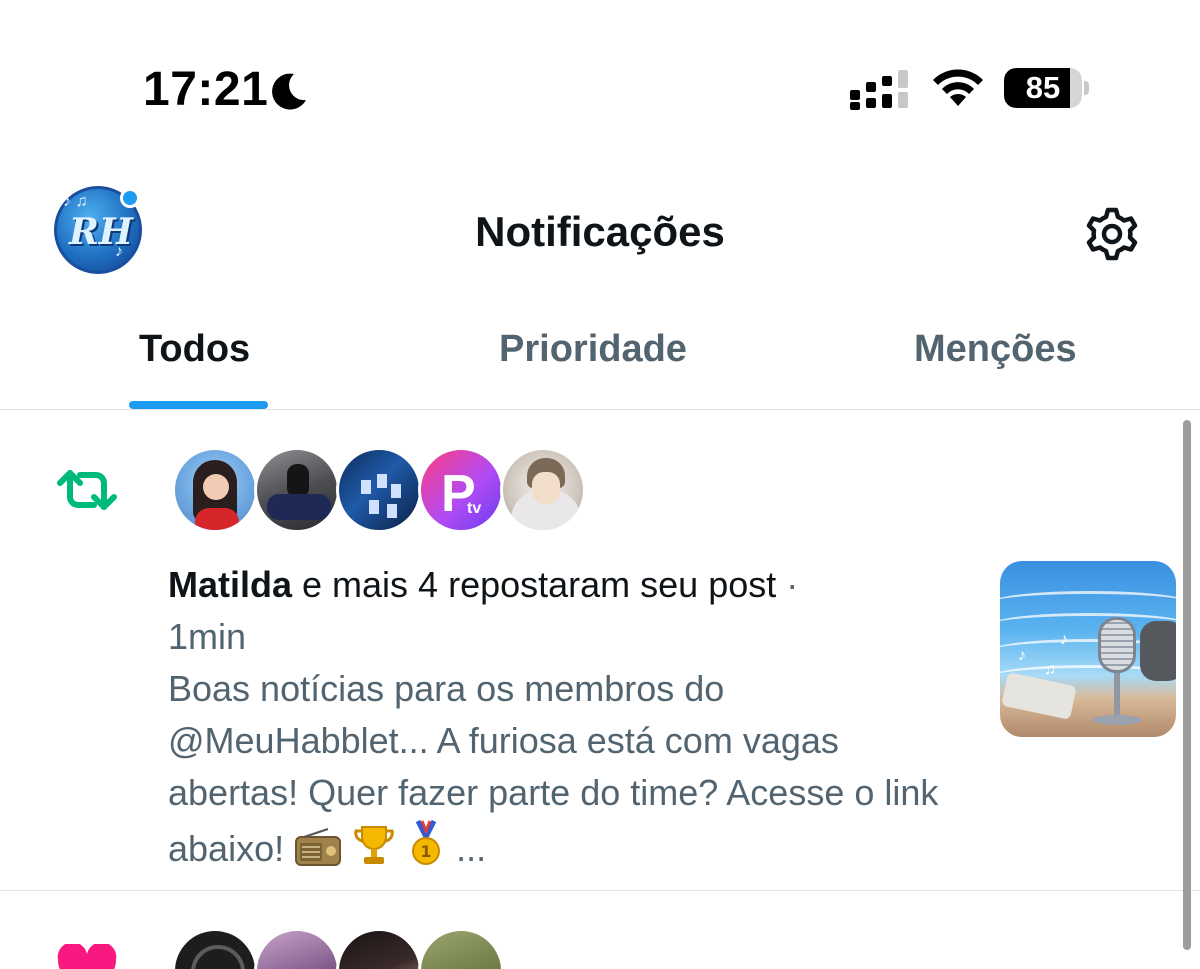 This screenshot has width=1200, height=969. I want to click on header: ♪ ♫ RH ♪ Notificações, so click(600, 232).